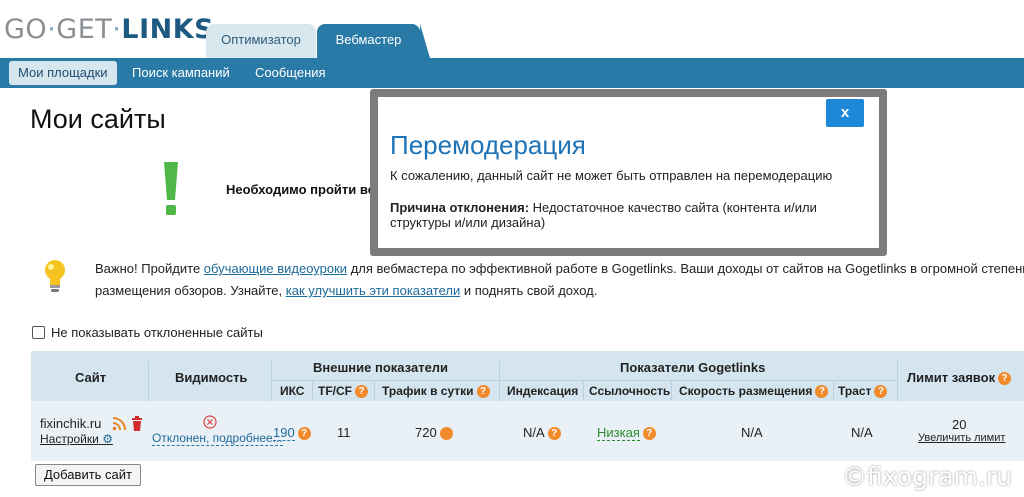  I want to click on settings-link: Настройки ⚙, so click(76, 439).